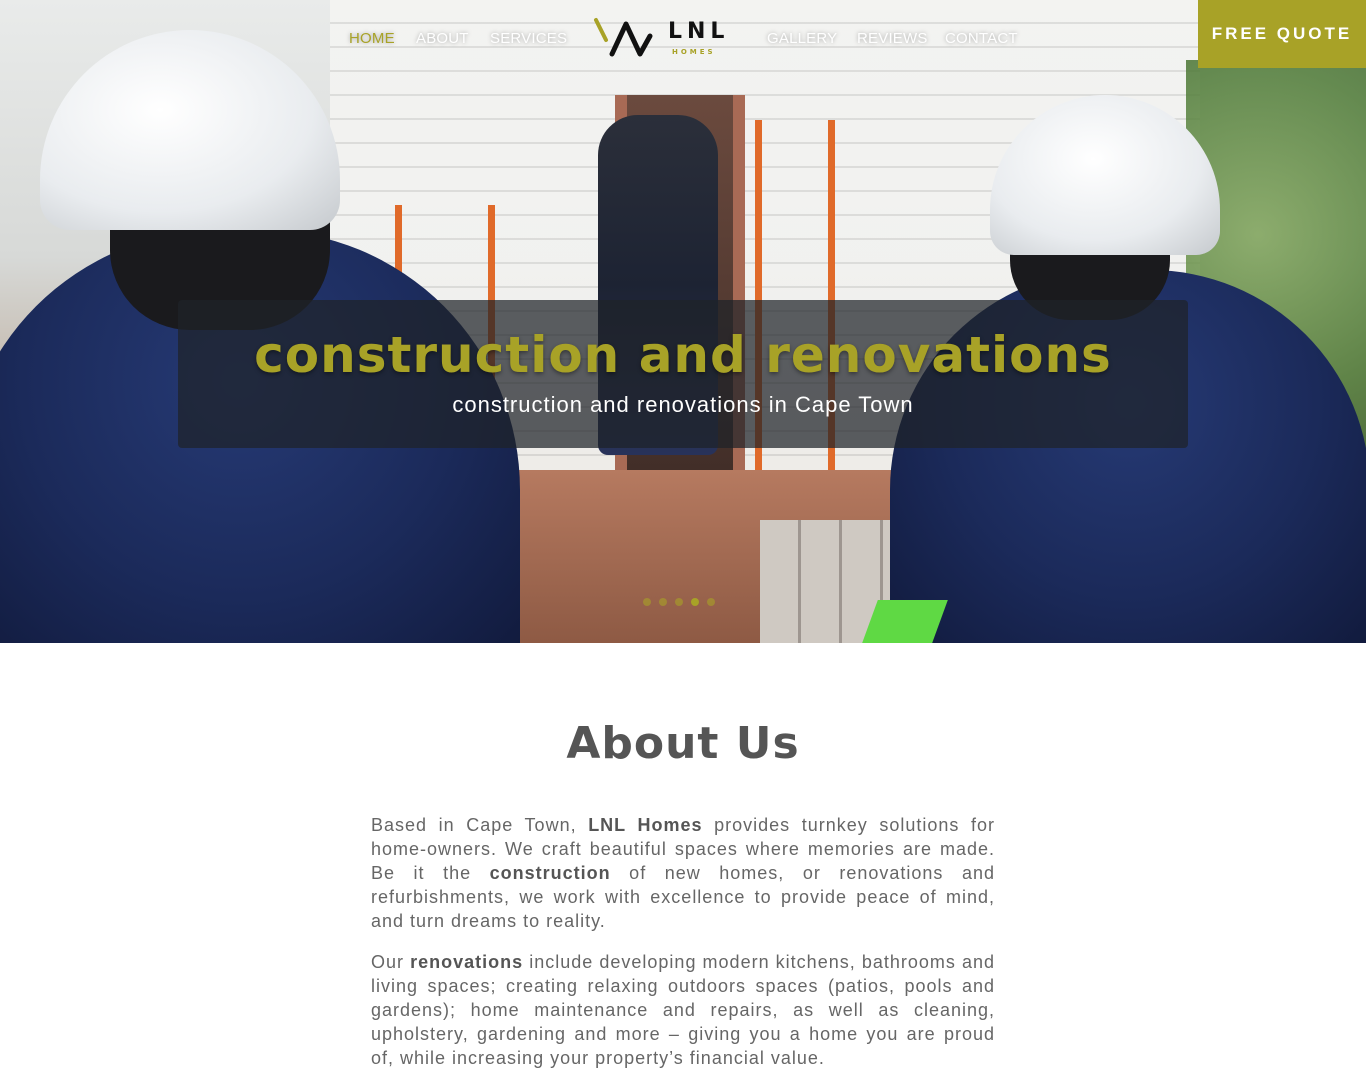 This screenshot has width=1366, height=1078. Describe the element at coordinates (372, 38) in the screenshot. I see `nav-item-home: HOME` at that location.